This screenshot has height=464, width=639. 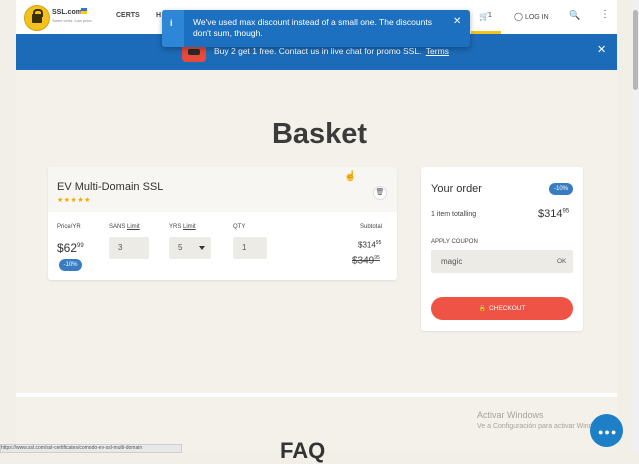 What do you see at coordinates (542, 426) in the screenshot?
I see `windows-activation-sub: Ve a Configuración para activar Windows.` at bounding box center [542, 426].